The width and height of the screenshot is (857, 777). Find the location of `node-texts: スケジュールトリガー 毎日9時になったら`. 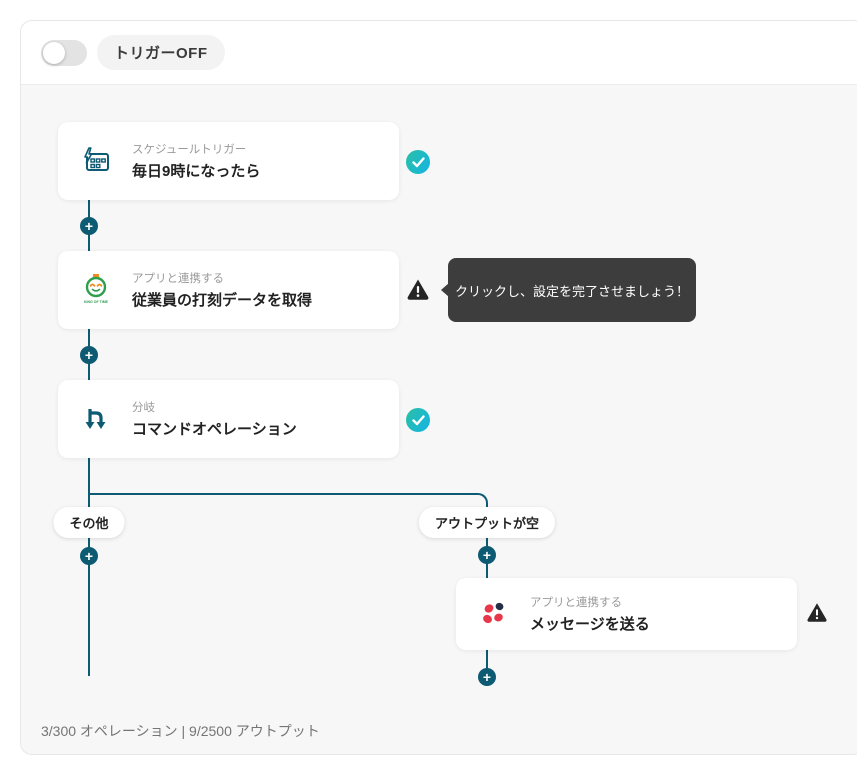

node-texts: スケジュールトリガー 毎日9時になったら is located at coordinates (196, 161).